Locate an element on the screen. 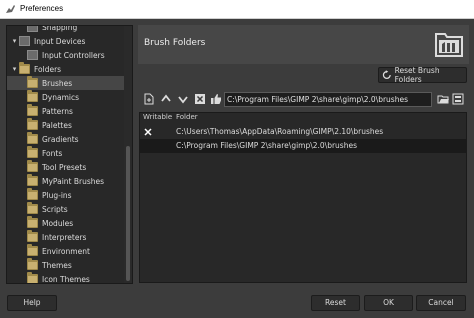 The width and height of the screenshot is (474, 318). cancel-button: Cancel is located at coordinates (441, 303).